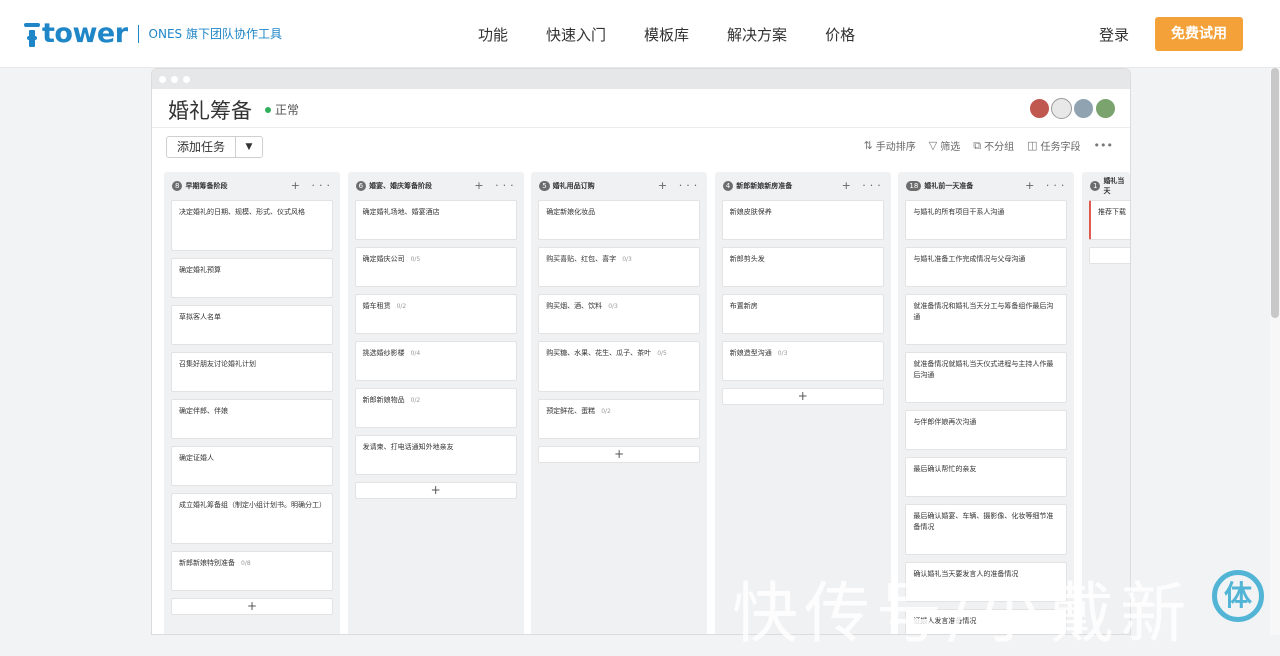  Describe the element at coordinates (802, 220) in the screenshot. I see `task-card: 新娘皮肤保养` at that location.